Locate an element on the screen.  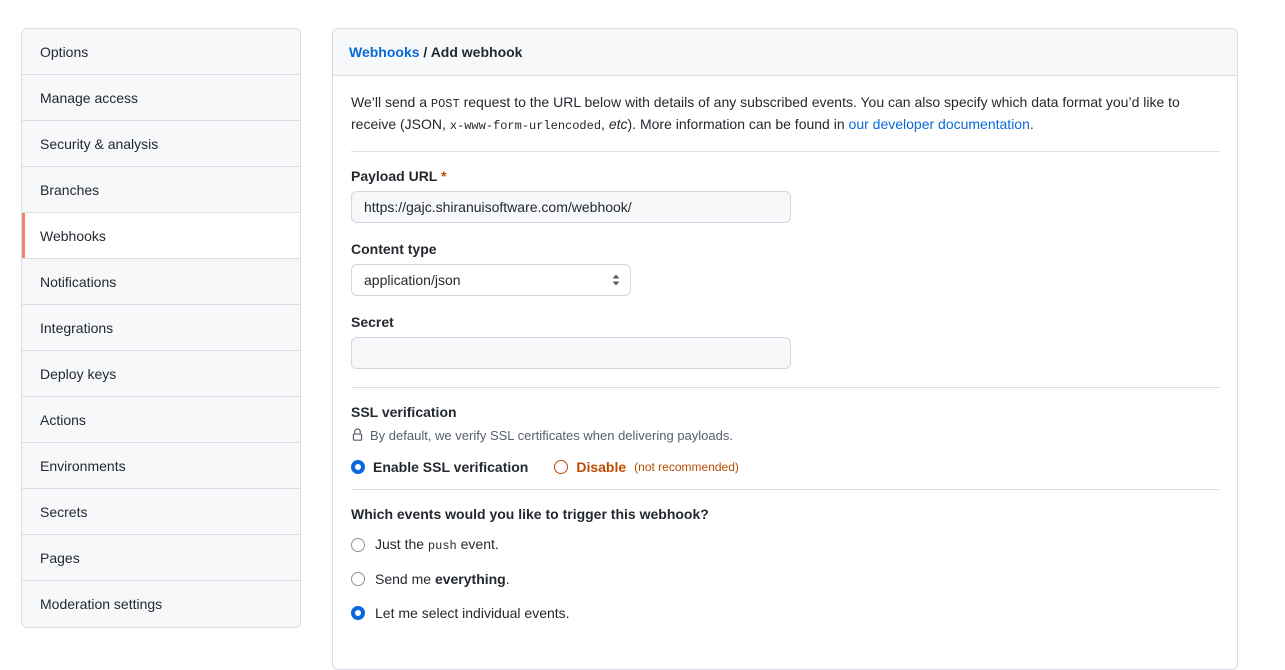
secret-field: Secret is located at coordinates (785, 342).